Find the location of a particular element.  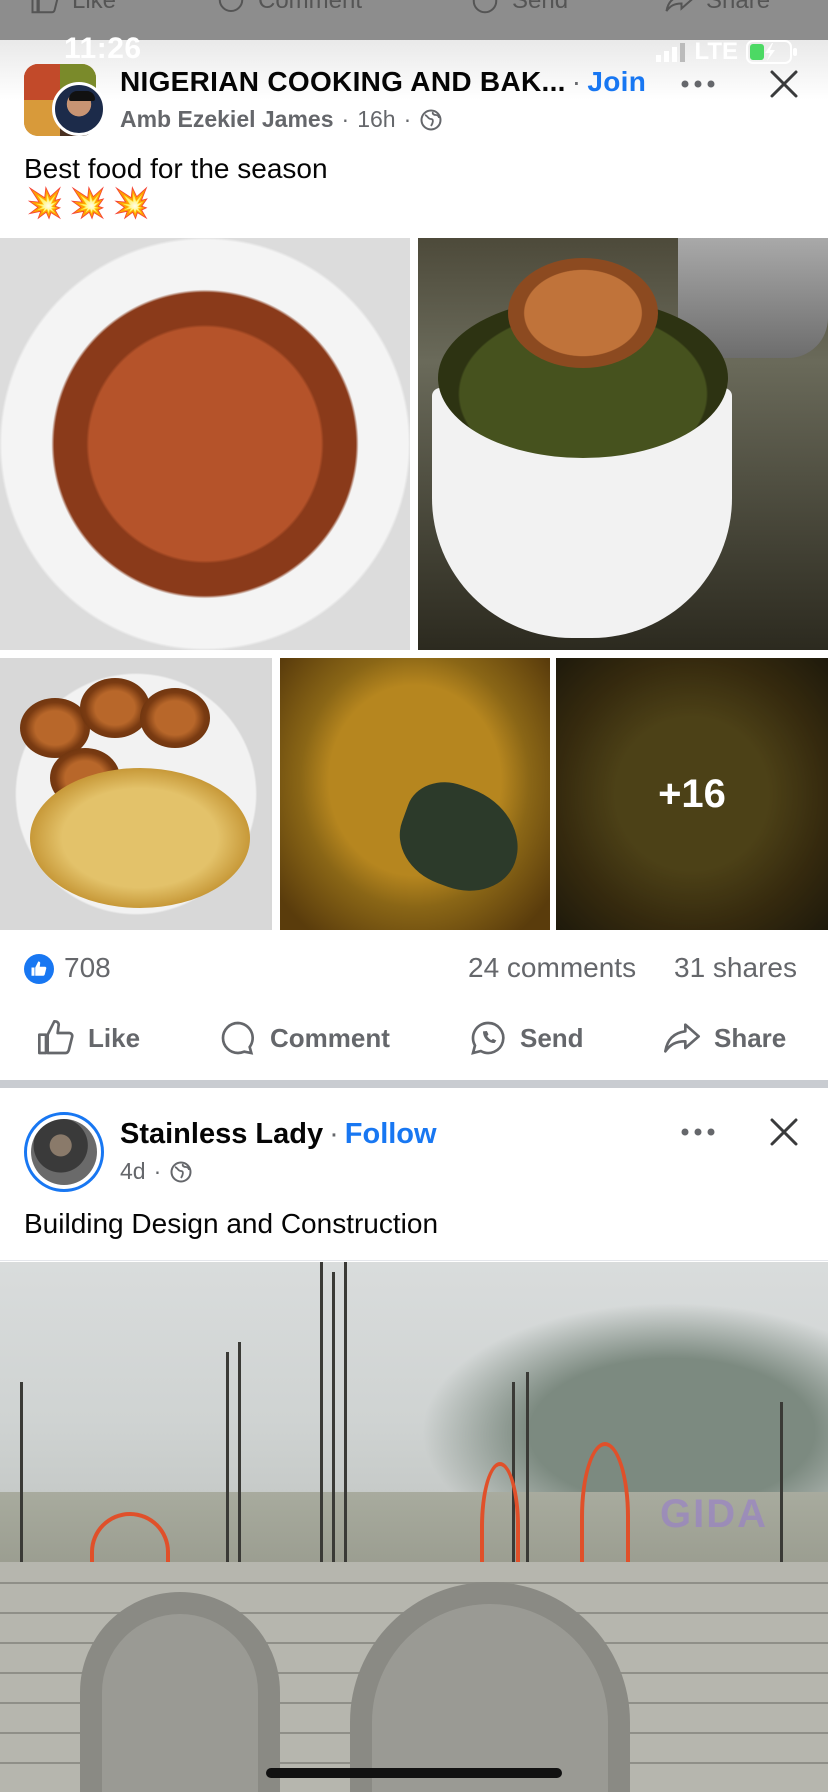

post-meta: Amb Ezekiel James · 16h · is located at coordinates (281, 119).